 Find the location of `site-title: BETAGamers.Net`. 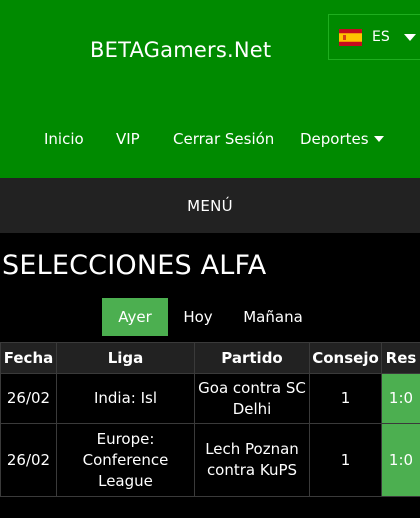

site-title: BETAGamers.Net is located at coordinates (180, 50).